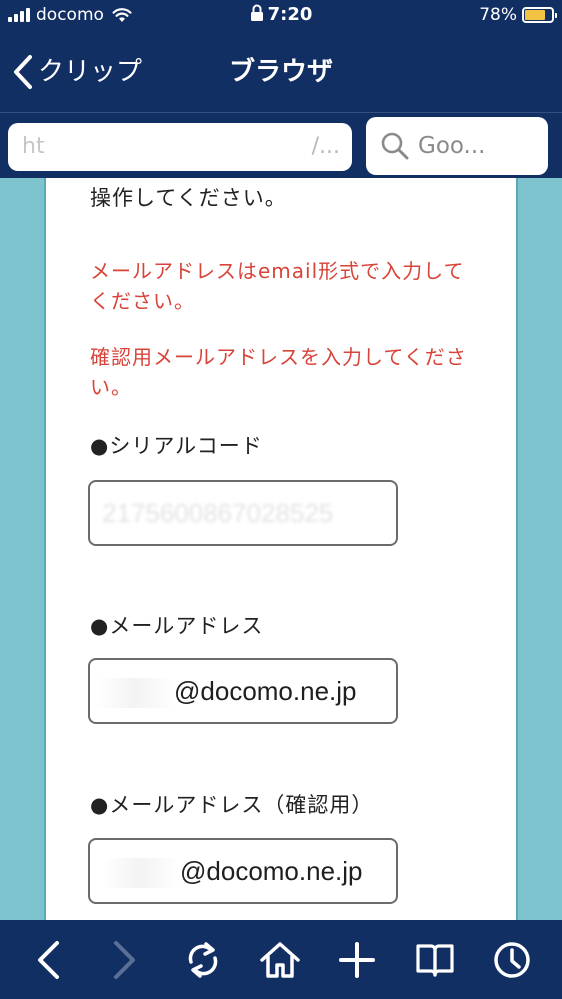 This screenshot has height=999, width=562. What do you see at coordinates (232, 805) in the screenshot?
I see `email-confirm-label: ●メールアドレス（確認用）` at bounding box center [232, 805].